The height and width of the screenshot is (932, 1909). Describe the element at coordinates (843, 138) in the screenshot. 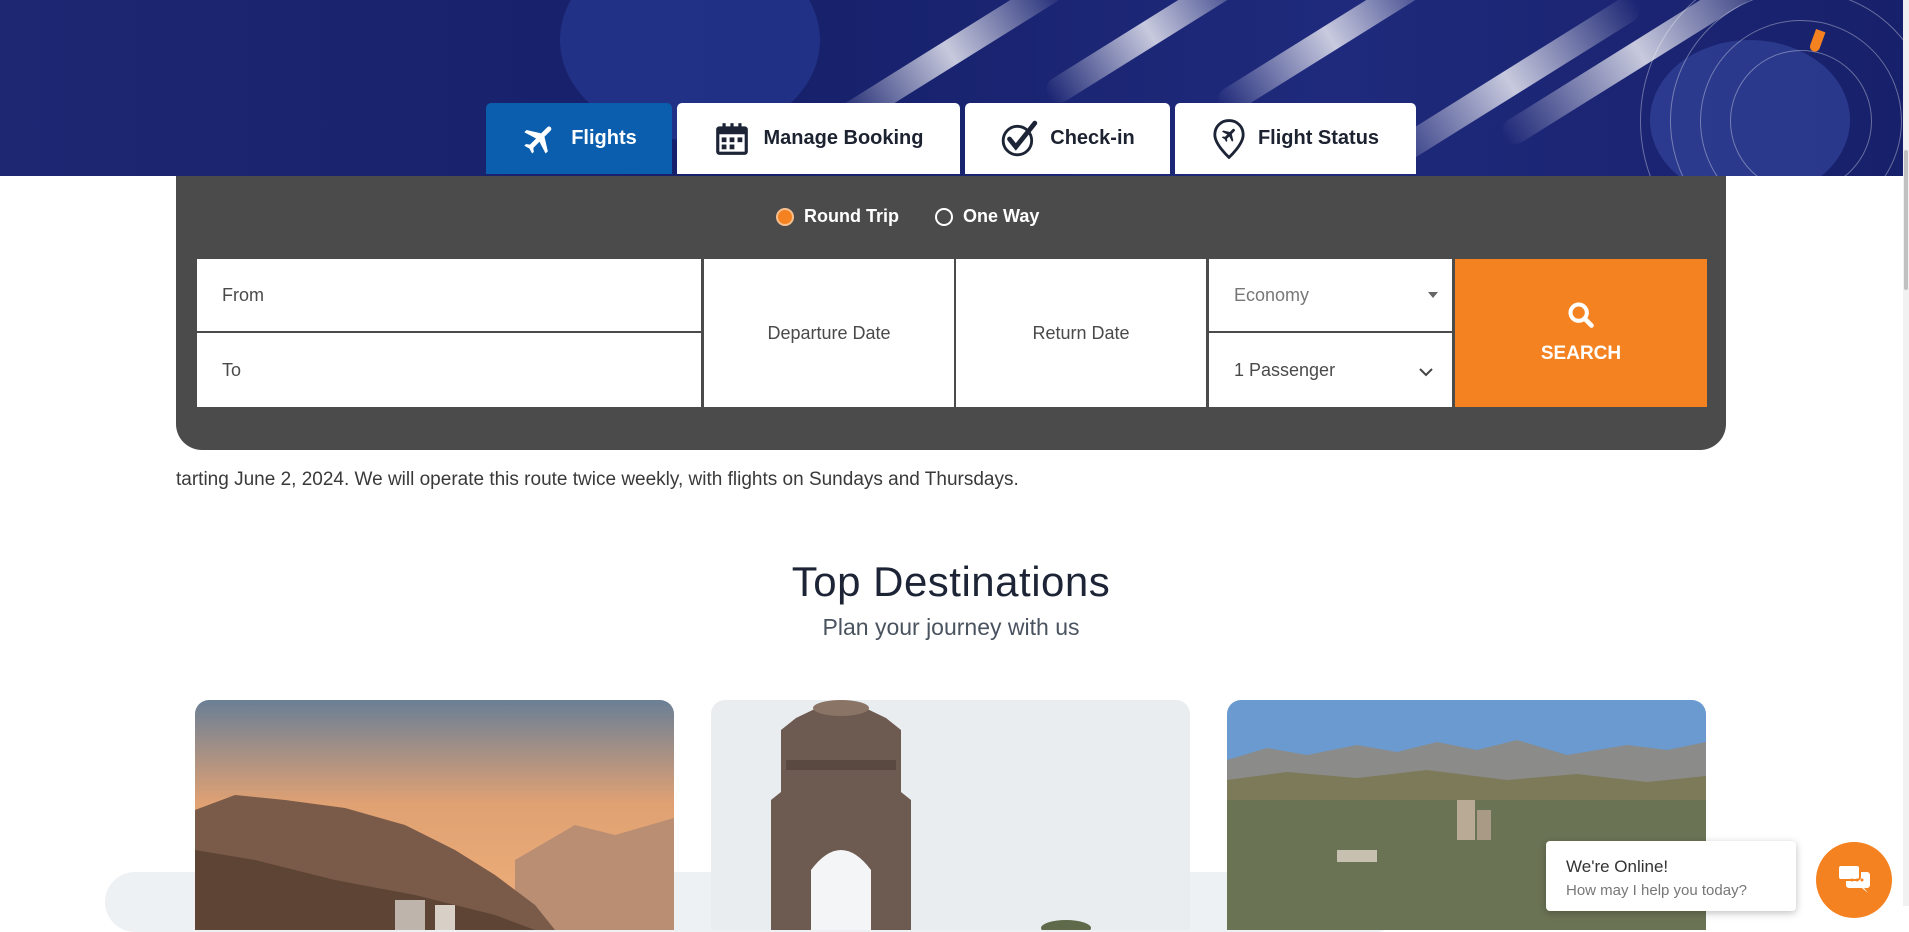

I see `tab-label: Manage Booking` at that location.